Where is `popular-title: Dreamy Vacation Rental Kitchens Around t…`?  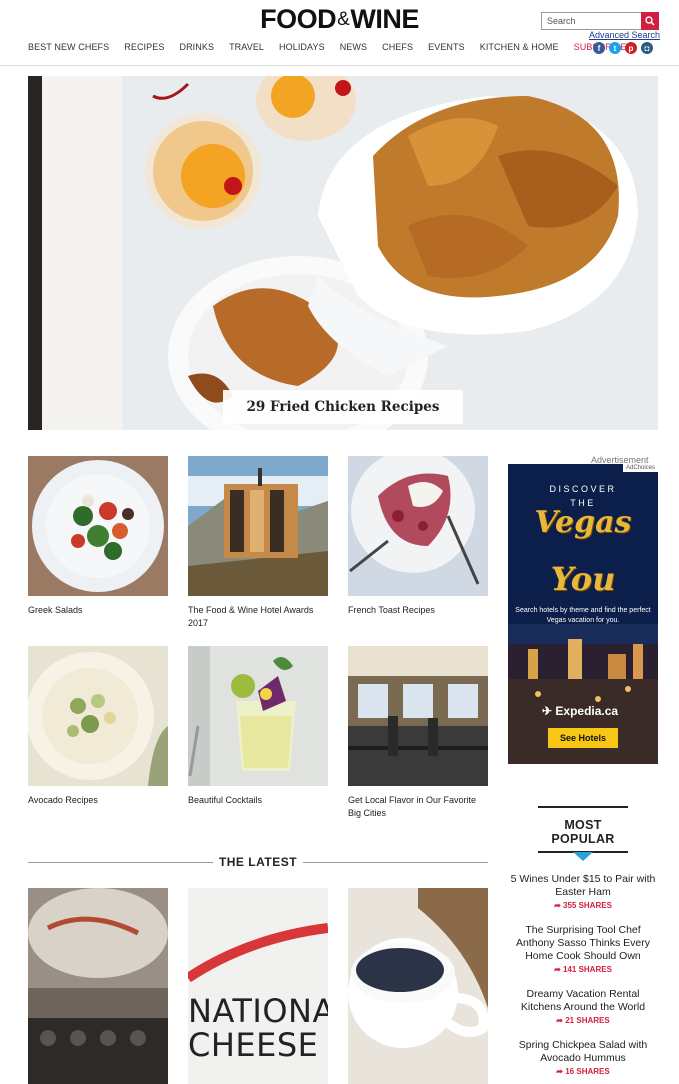
popular-title: Dreamy Vacation Rental Kitchens Around t… is located at coordinates (583, 1001).